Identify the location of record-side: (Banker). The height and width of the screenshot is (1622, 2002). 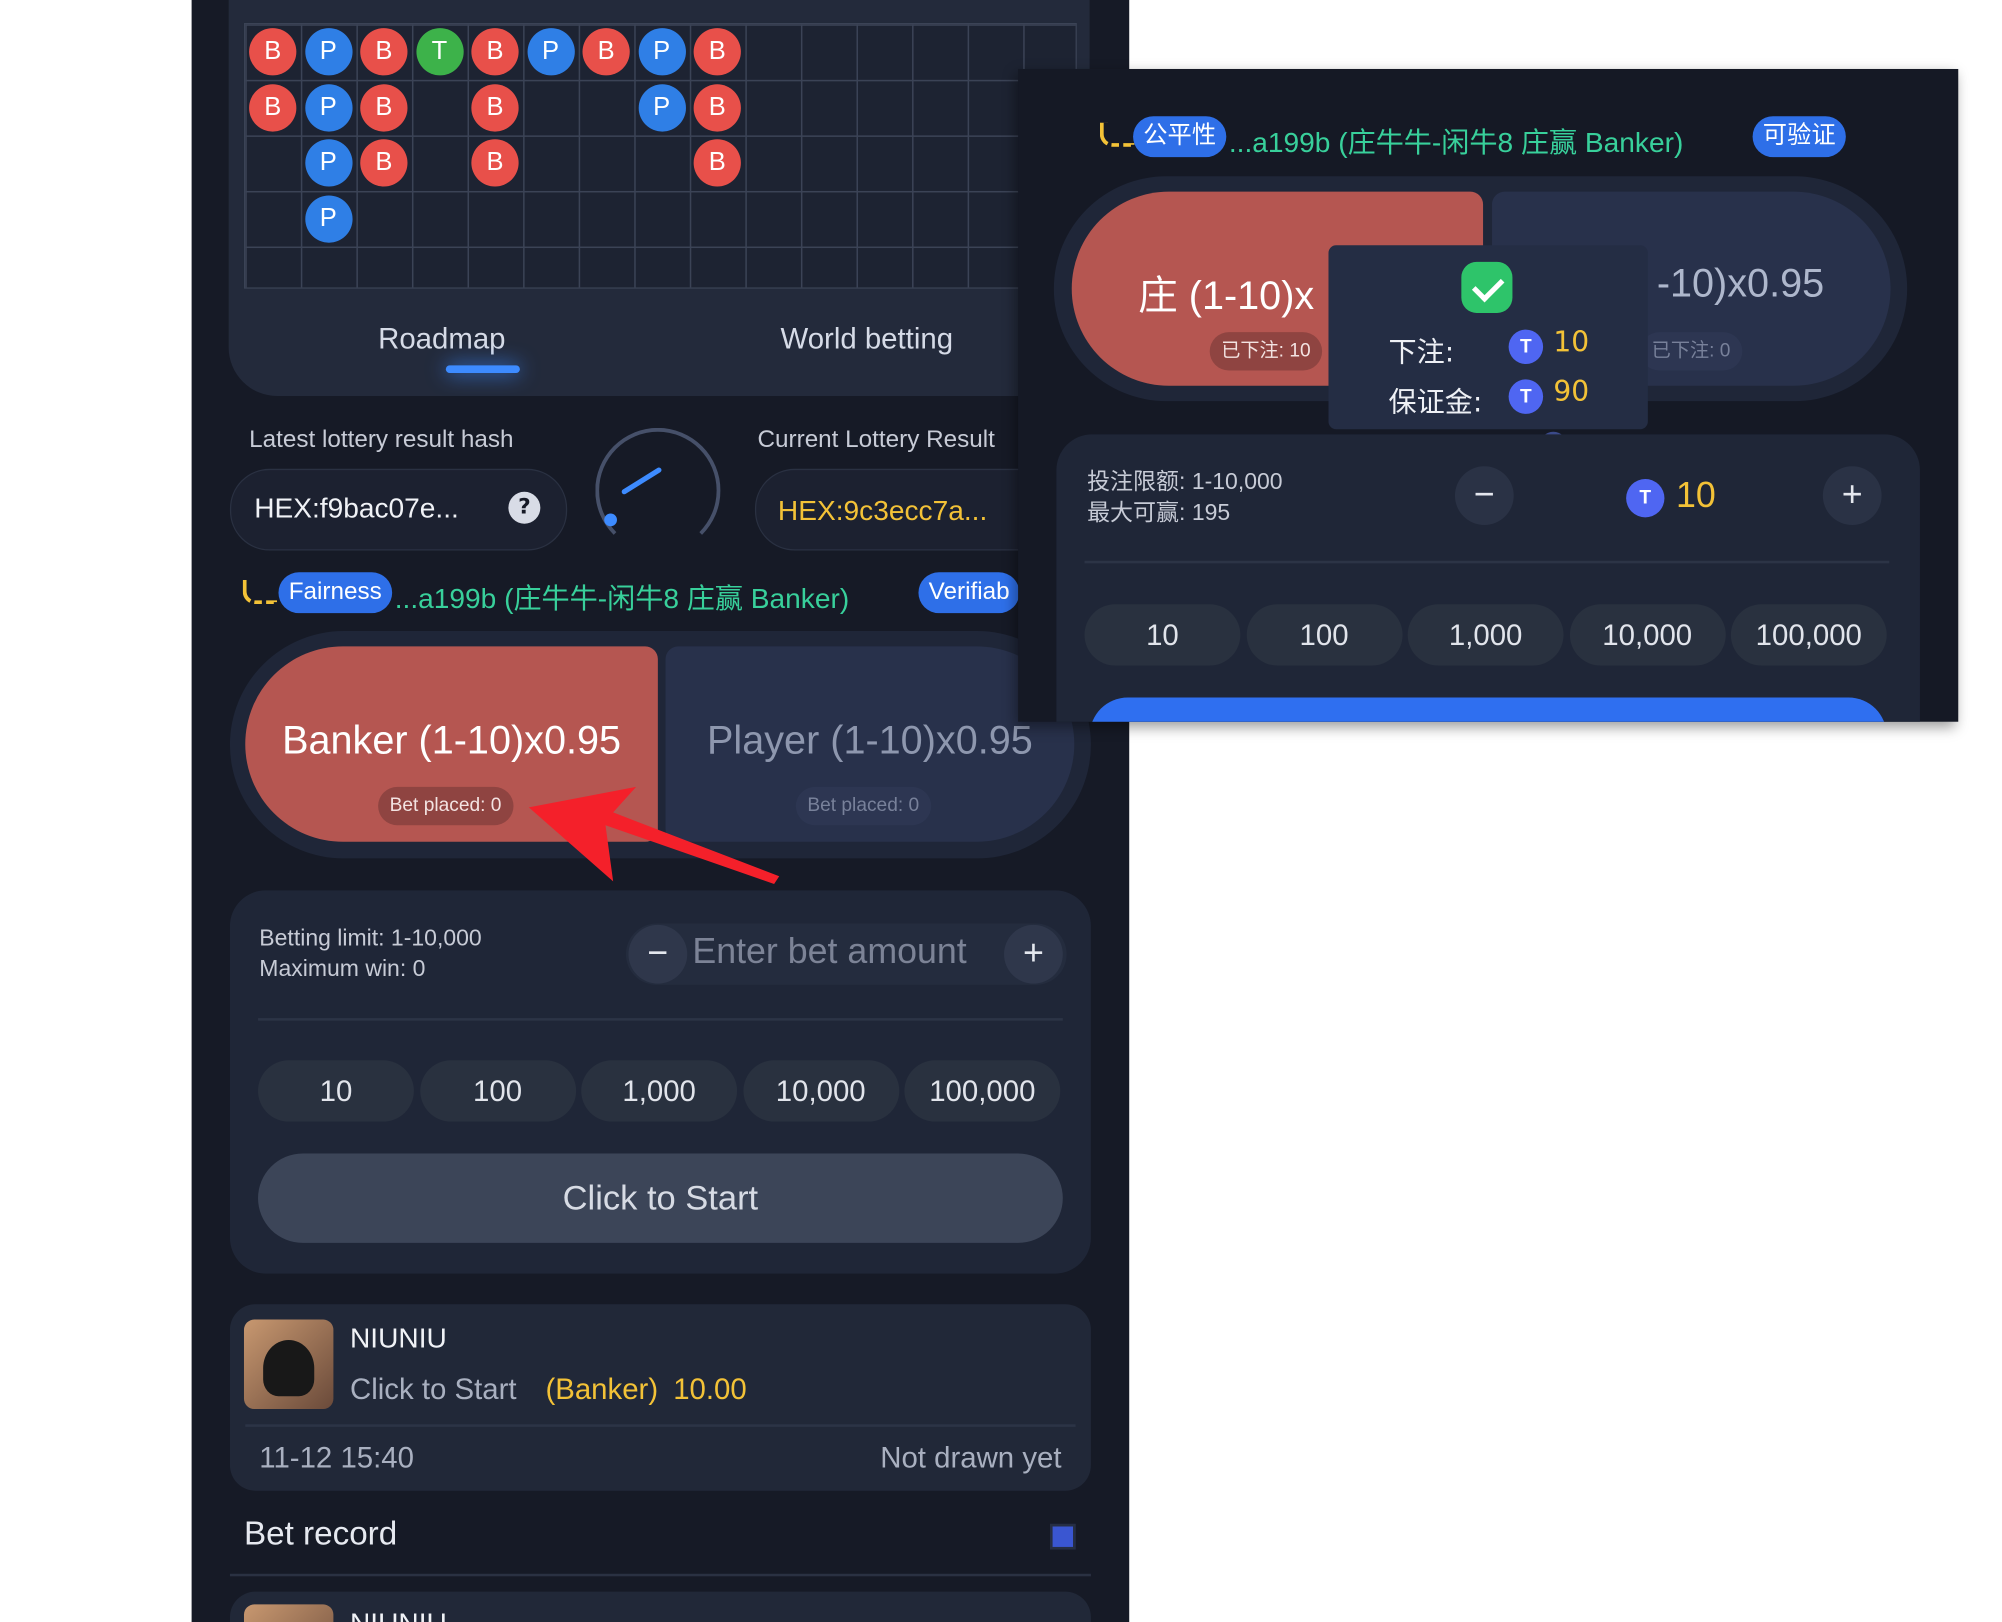
(602, 1388).